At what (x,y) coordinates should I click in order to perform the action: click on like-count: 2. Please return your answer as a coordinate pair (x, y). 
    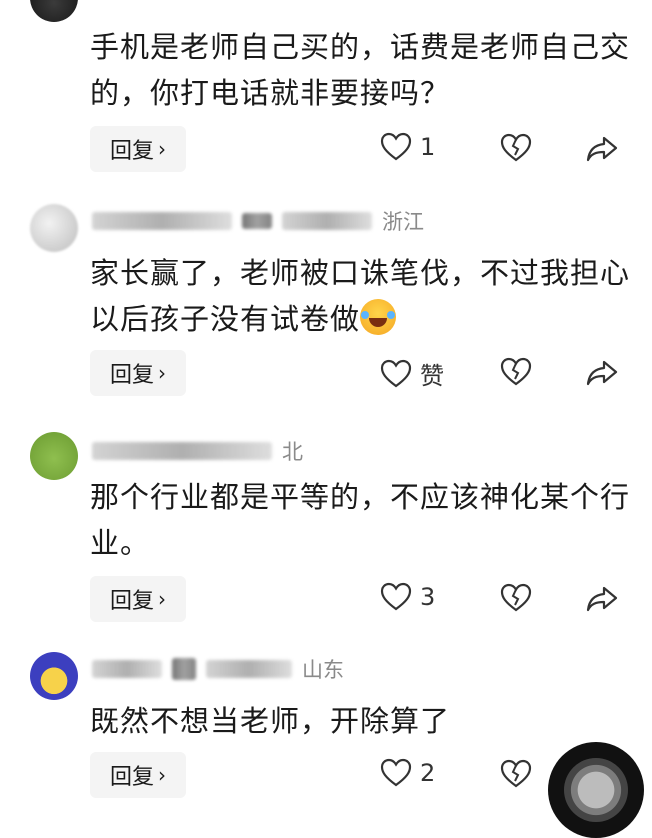
    Looking at the image, I should click on (428, 773).